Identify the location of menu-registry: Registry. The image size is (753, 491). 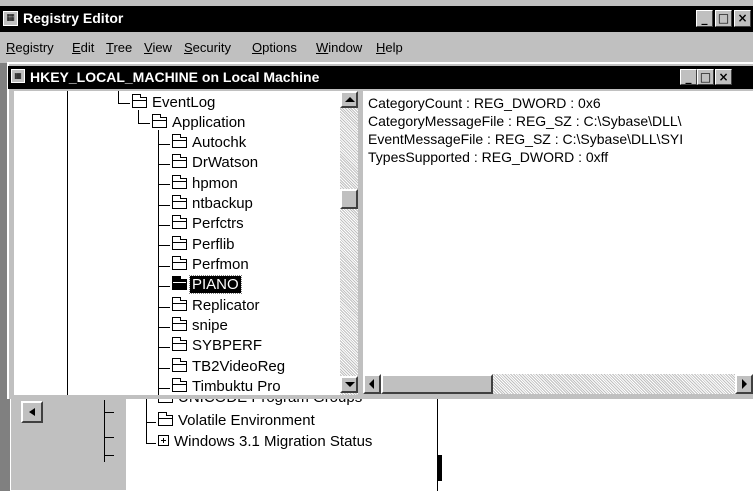
(30, 47).